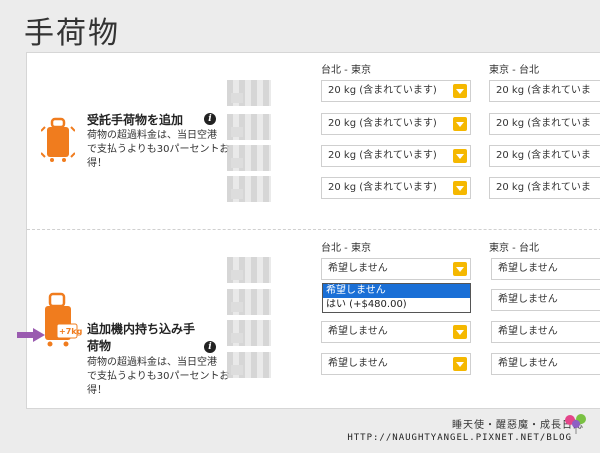 The width and height of the screenshot is (600, 453). What do you see at coordinates (61, 319) in the screenshot?
I see `suitcase-plus-7kg-icon` at bounding box center [61, 319].